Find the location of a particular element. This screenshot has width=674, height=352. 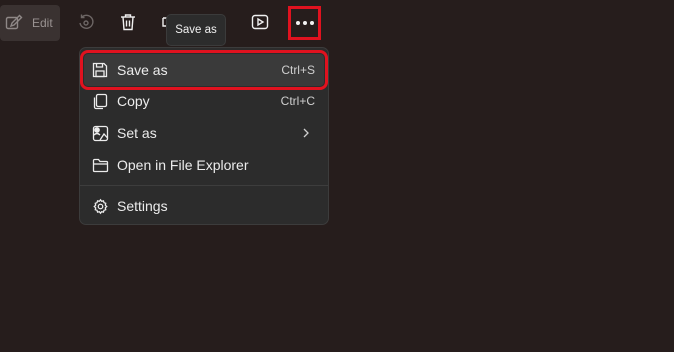

menu-item-label: Copy is located at coordinates (133, 101).